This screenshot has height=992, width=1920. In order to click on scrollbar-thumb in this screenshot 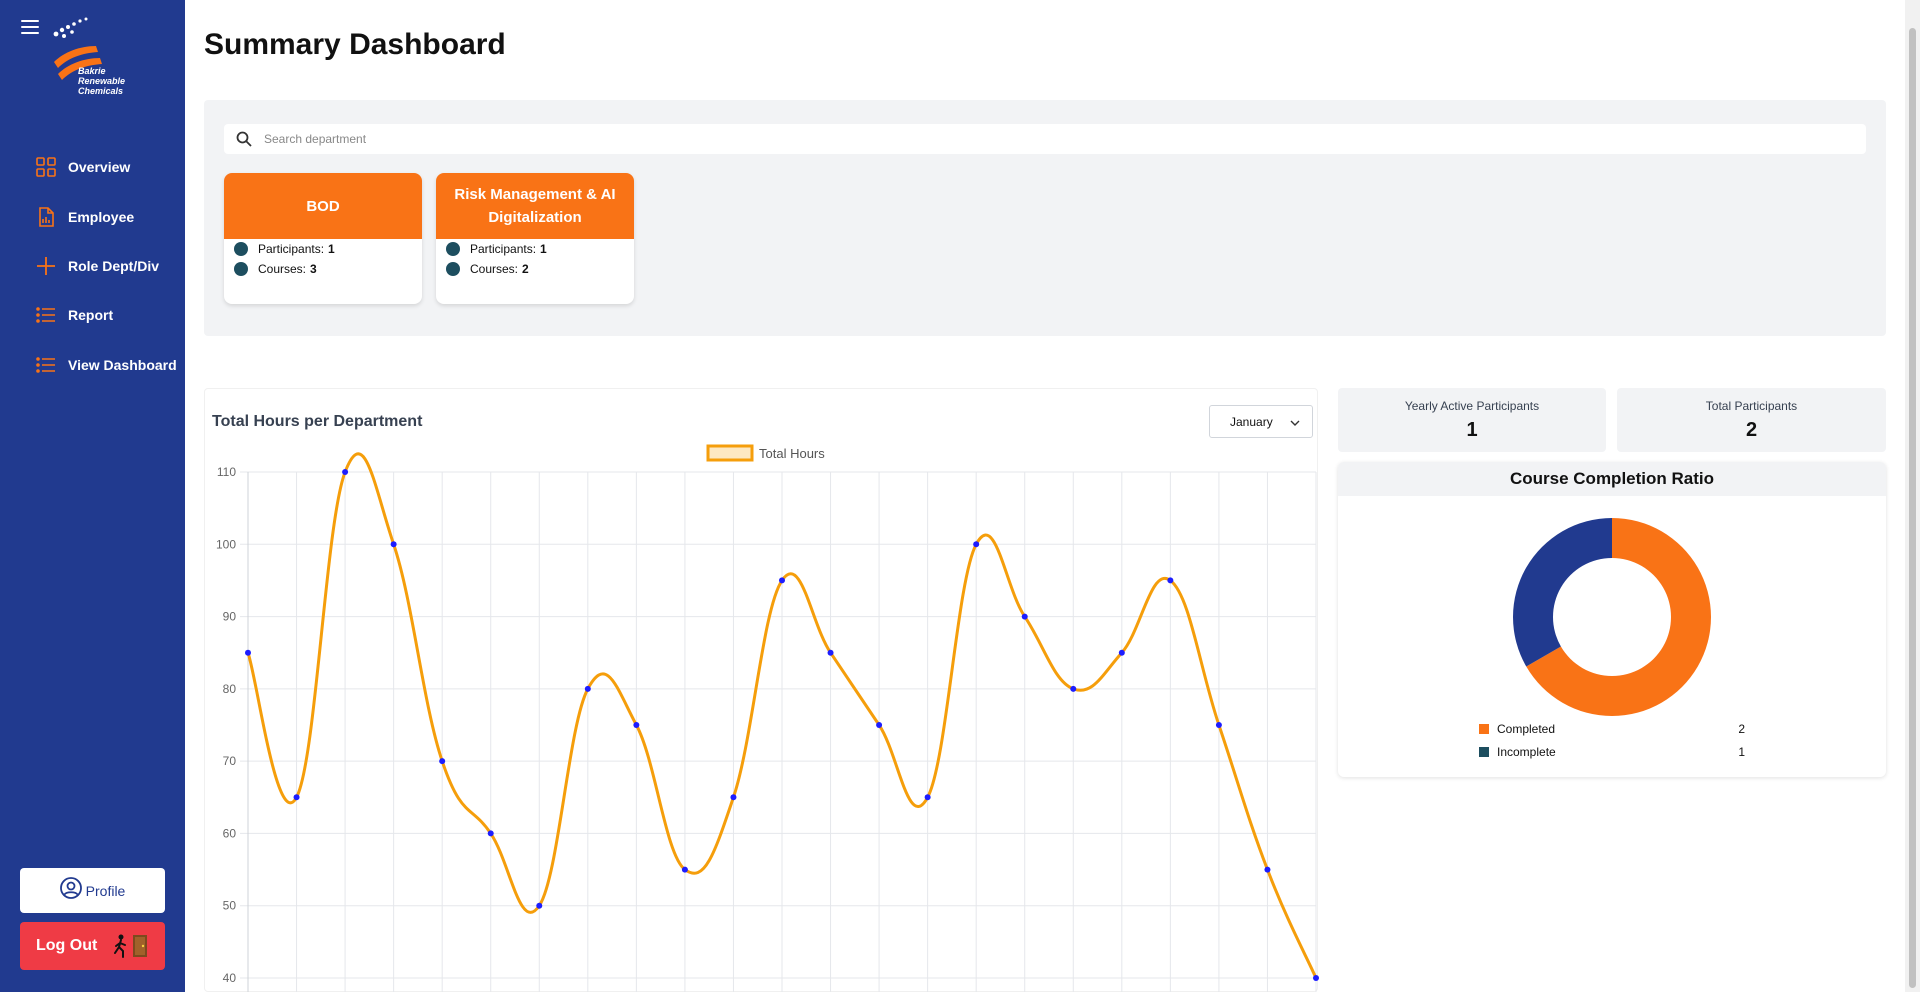, I will do `click(1912, 508)`.